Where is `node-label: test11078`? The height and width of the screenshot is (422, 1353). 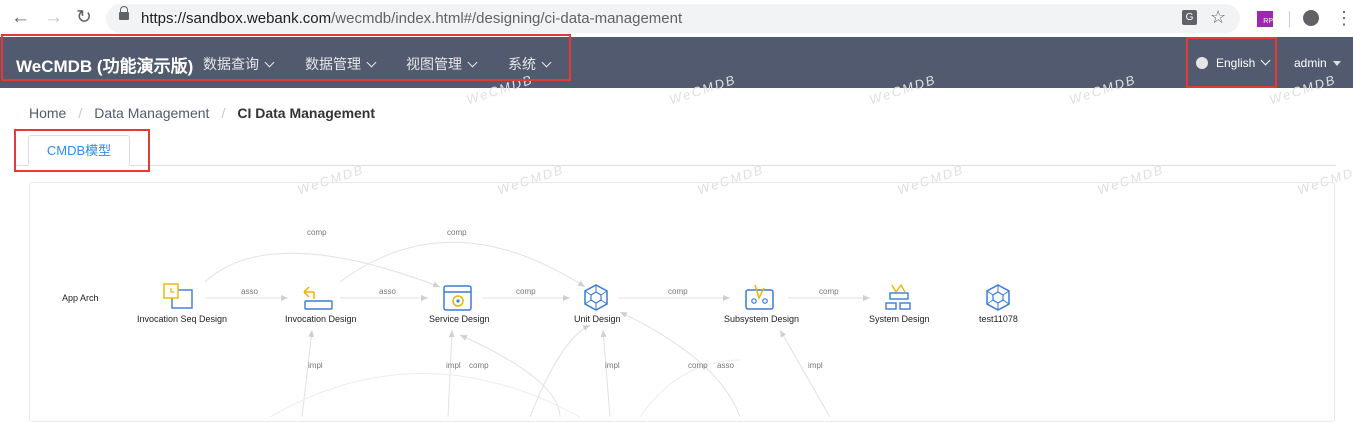
node-label: test11078 is located at coordinates (998, 319).